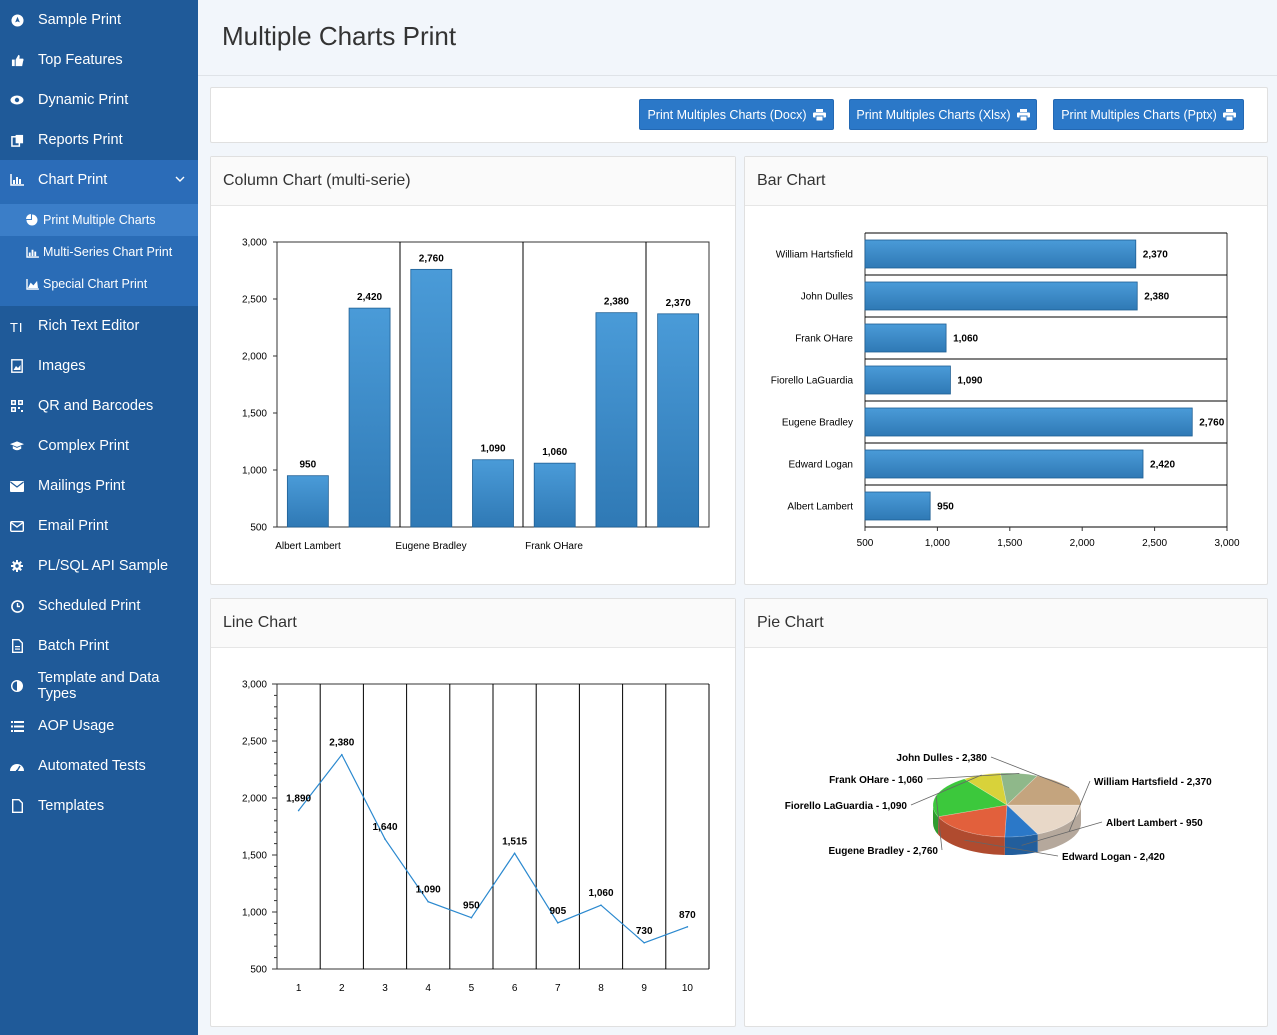 Image resolution: width=1277 pixels, height=1035 pixels. Describe the element at coordinates (99, 726) in the screenshot. I see `sidebar-item-aop-usage: AOP Usage` at that location.